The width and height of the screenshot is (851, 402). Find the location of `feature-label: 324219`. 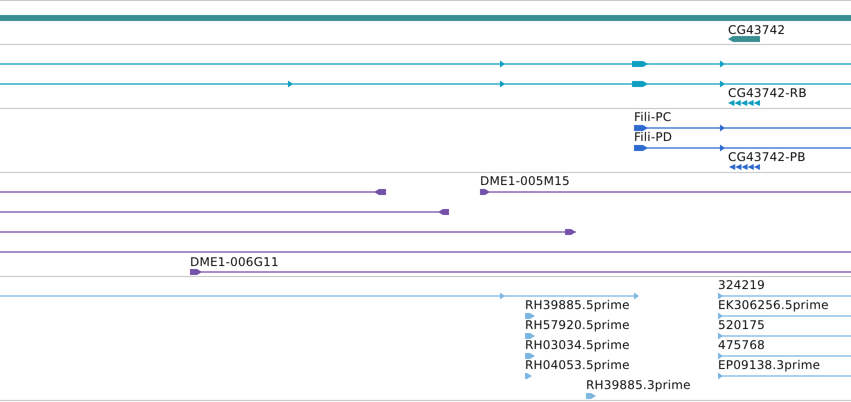

feature-label: 324219 is located at coordinates (742, 285).